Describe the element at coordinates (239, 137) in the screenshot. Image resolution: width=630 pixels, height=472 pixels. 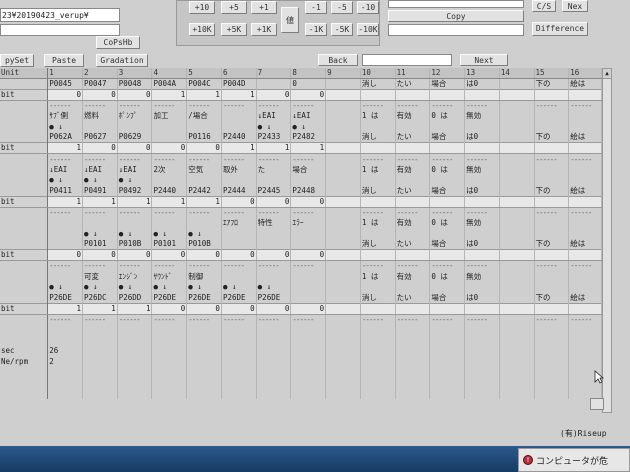
I see `grid-cell: P2440` at that location.